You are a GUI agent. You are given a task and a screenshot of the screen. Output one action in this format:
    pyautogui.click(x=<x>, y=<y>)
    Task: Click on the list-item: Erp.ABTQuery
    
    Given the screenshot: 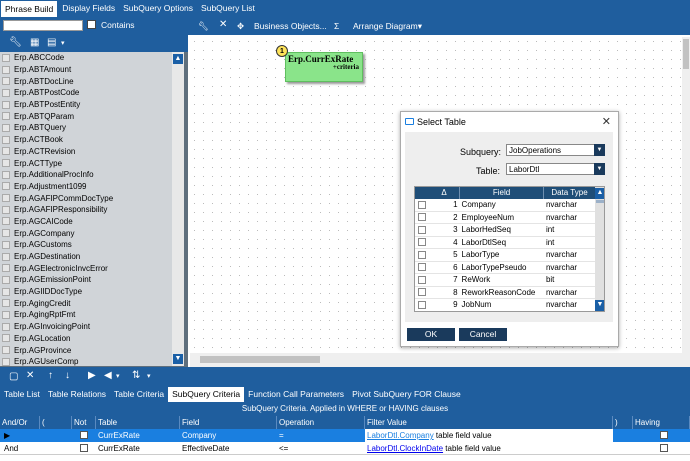 What is the action you would take?
    pyautogui.click(x=86, y=128)
    